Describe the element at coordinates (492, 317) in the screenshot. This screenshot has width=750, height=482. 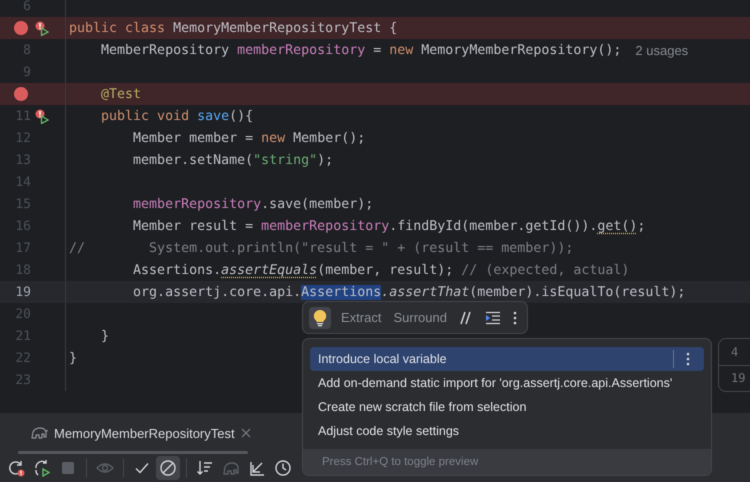
I see `format-icon` at that location.